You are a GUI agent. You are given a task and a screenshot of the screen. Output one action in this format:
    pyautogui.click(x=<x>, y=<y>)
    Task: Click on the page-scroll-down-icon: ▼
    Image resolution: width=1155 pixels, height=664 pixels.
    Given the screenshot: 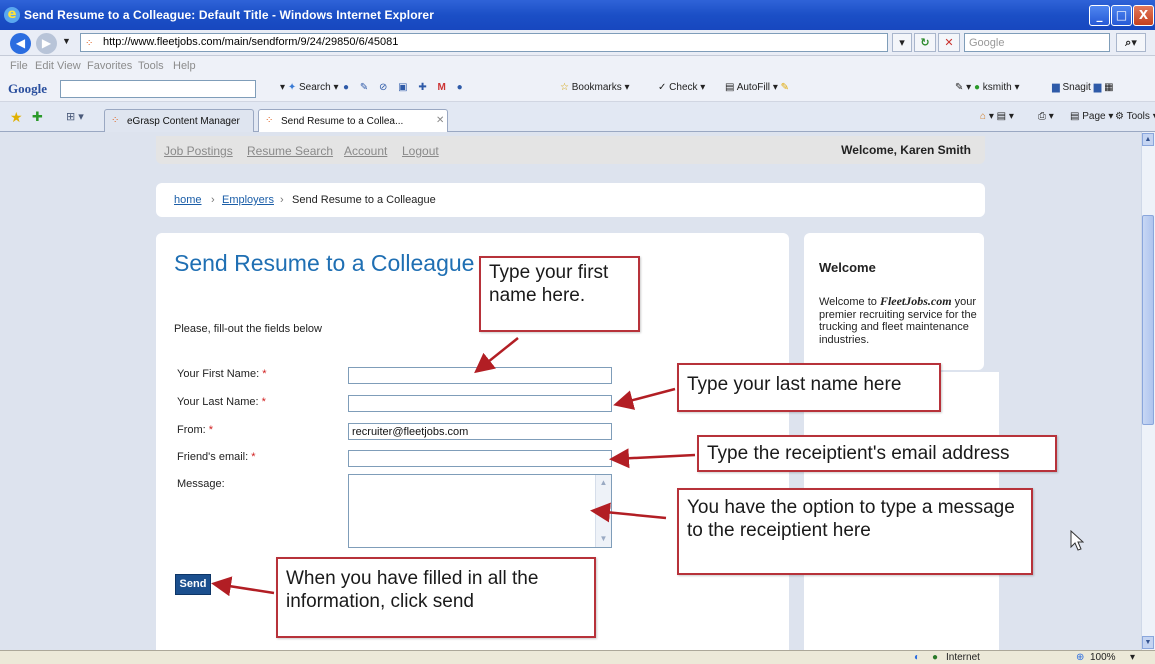 What is the action you would take?
    pyautogui.click(x=1148, y=642)
    